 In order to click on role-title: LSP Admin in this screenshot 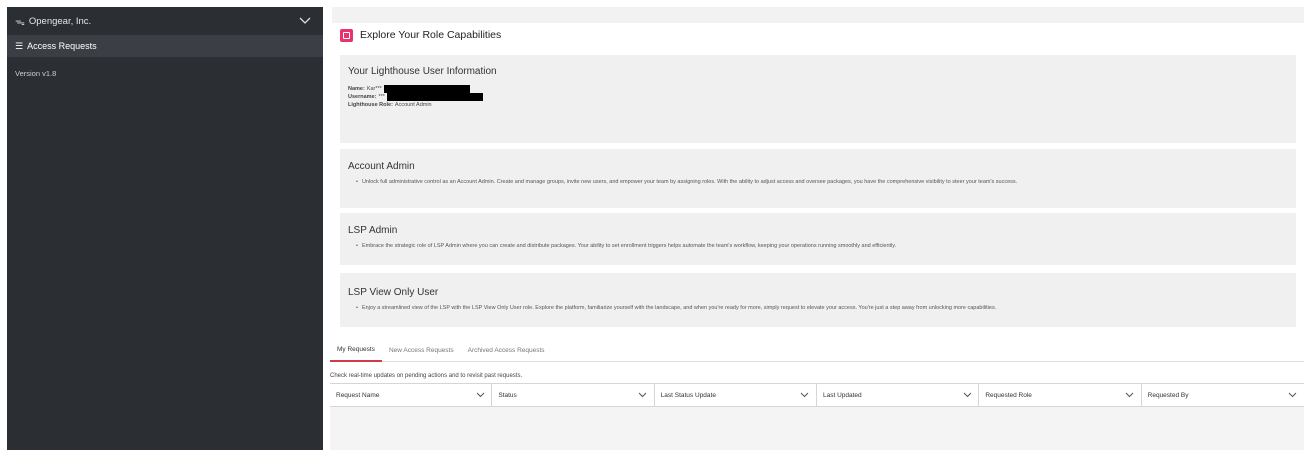, I will do `click(373, 230)`.